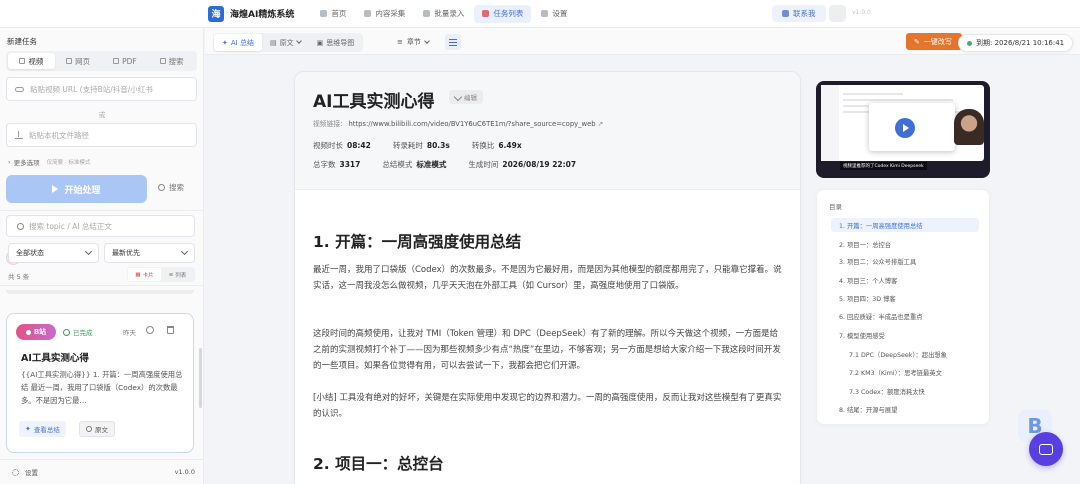  What do you see at coordinates (969, 127) in the screenshot?
I see `presenter-avatar` at bounding box center [969, 127].